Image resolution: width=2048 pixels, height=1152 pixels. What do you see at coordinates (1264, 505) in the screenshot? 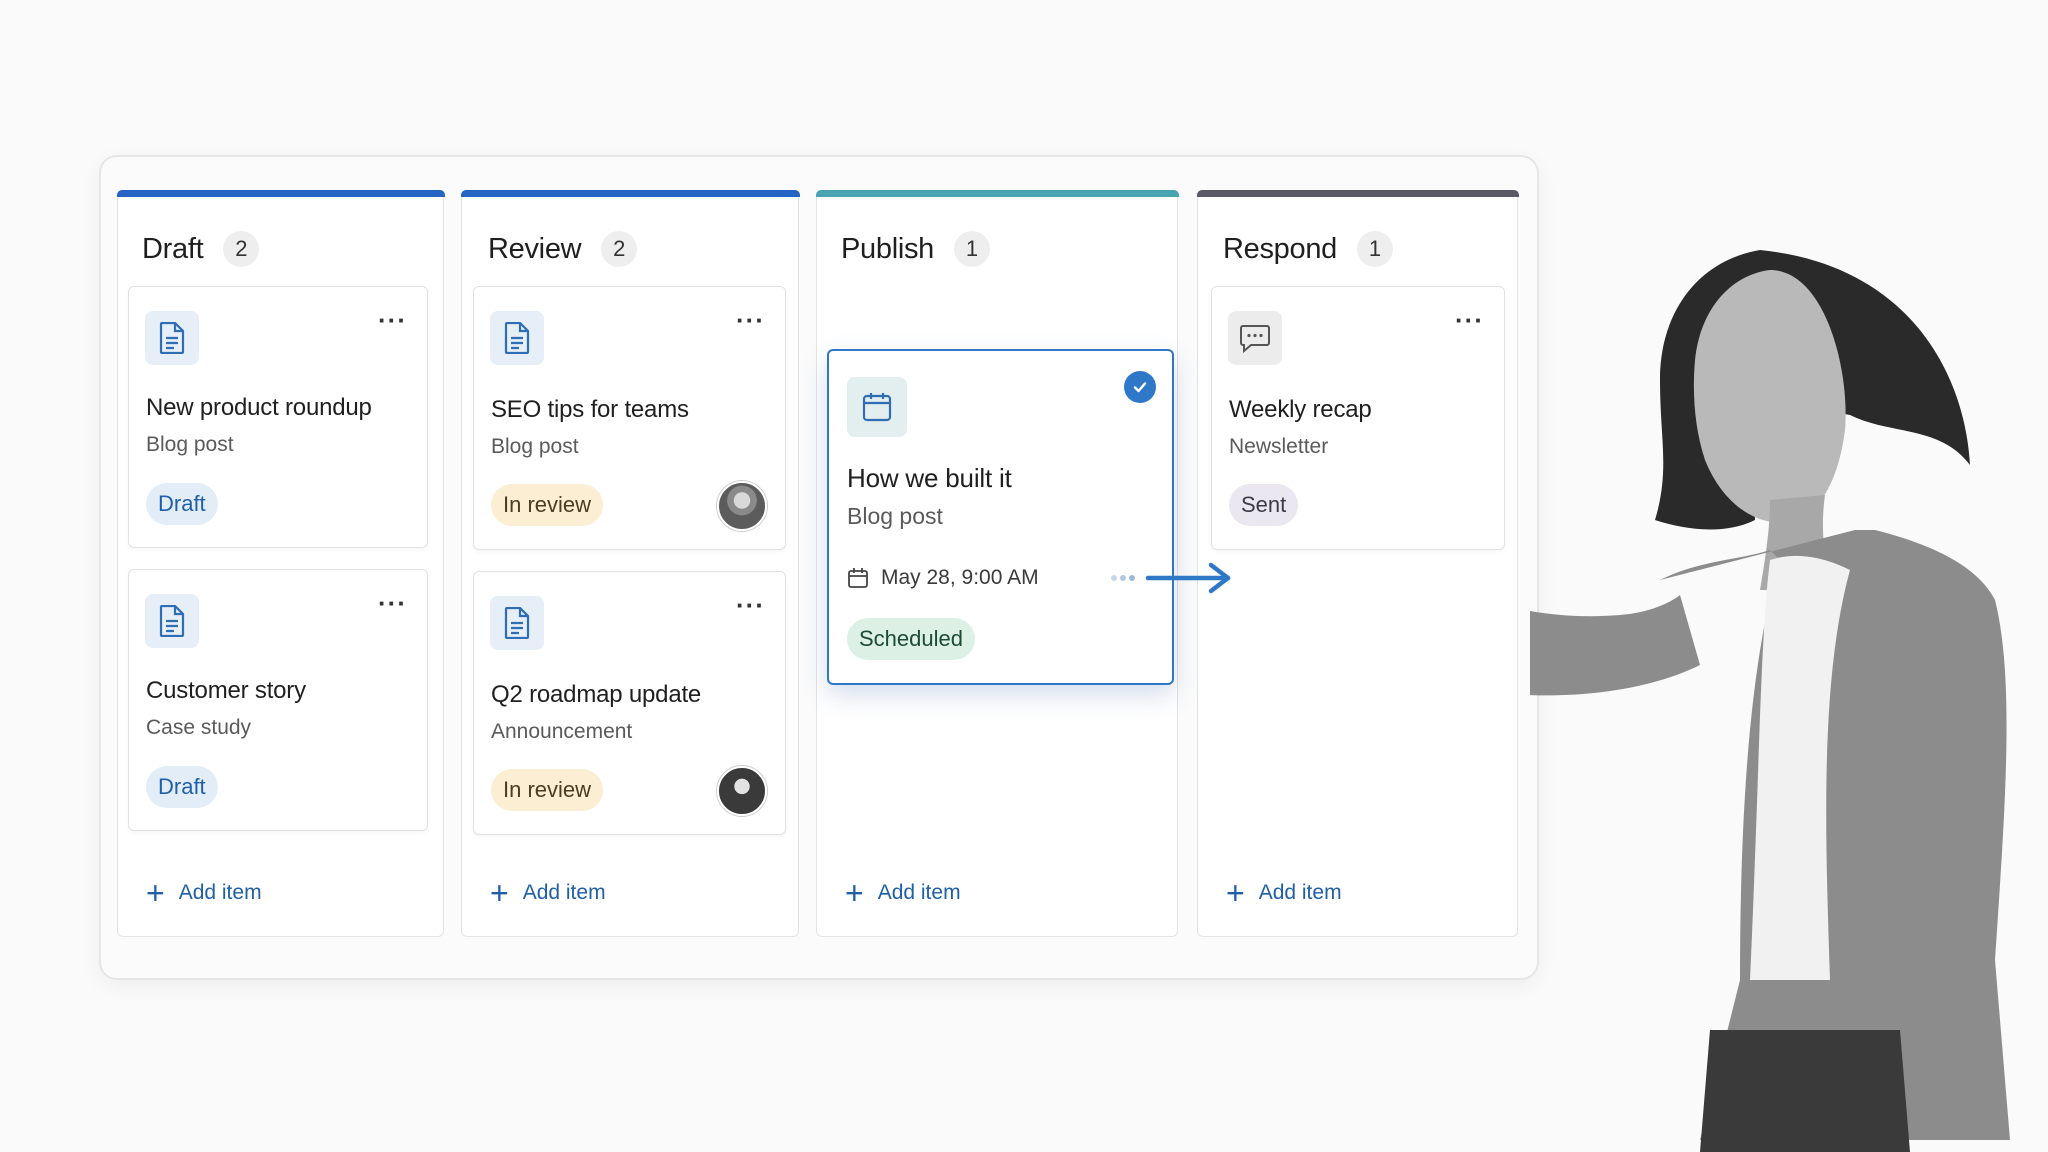
I see `status-badge: Sent` at bounding box center [1264, 505].